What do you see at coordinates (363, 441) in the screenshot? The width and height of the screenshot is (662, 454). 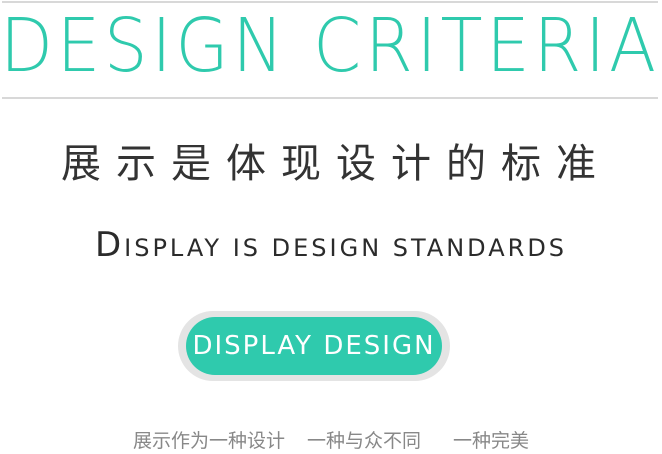 I see `tagline-part-2: 一种与众不同` at bounding box center [363, 441].